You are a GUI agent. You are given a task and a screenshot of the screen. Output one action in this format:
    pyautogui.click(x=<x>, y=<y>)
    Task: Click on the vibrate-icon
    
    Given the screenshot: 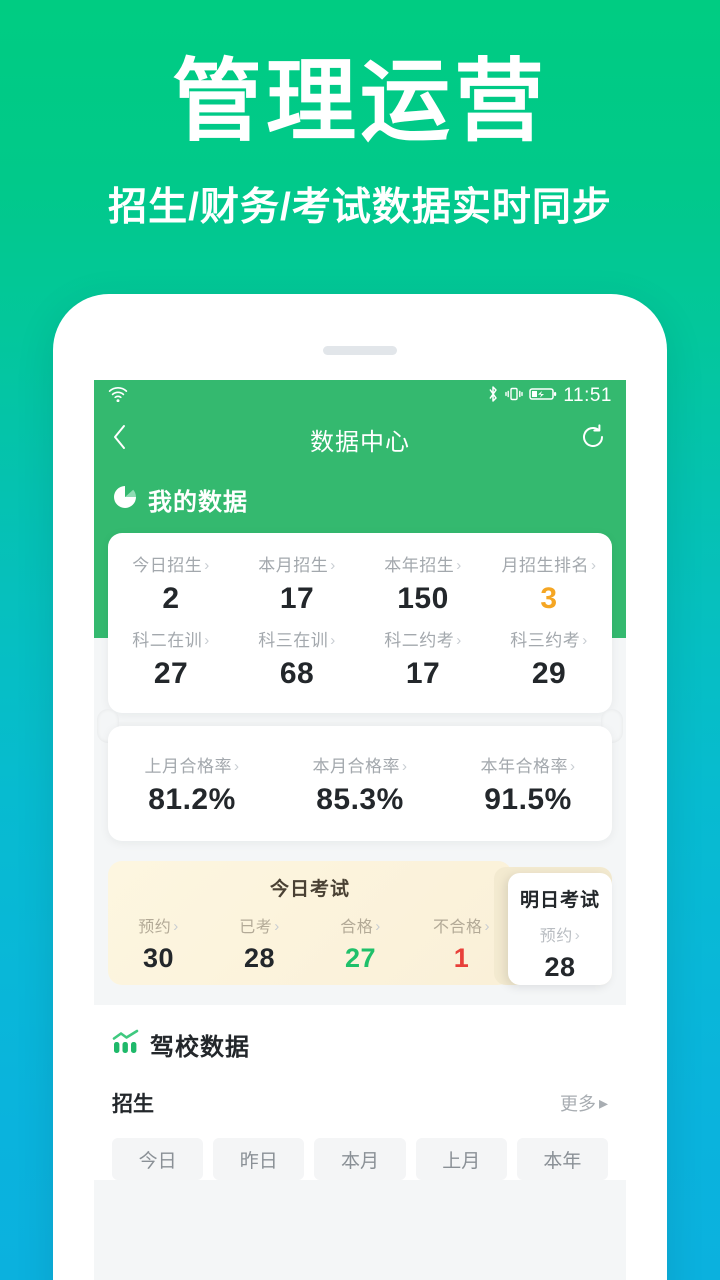 What is the action you would take?
    pyautogui.click(x=514, y=396)
    